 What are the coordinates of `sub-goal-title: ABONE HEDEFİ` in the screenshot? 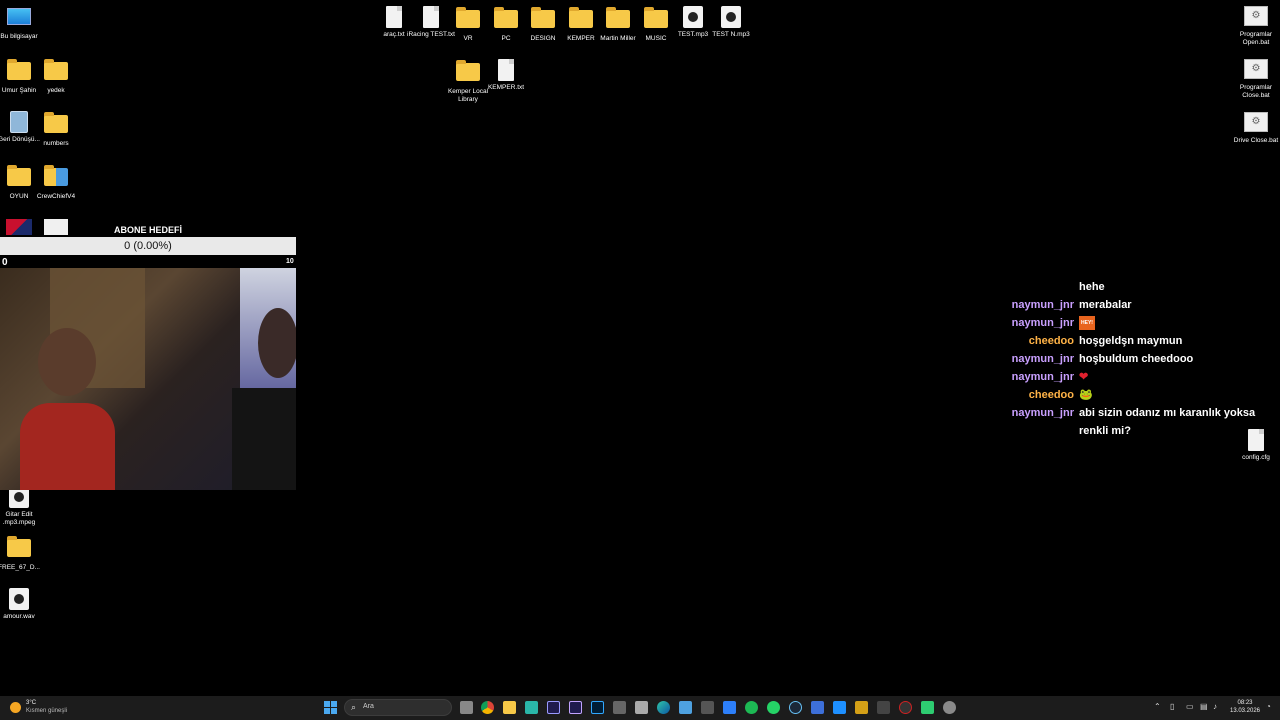 It's located at (147, 230).